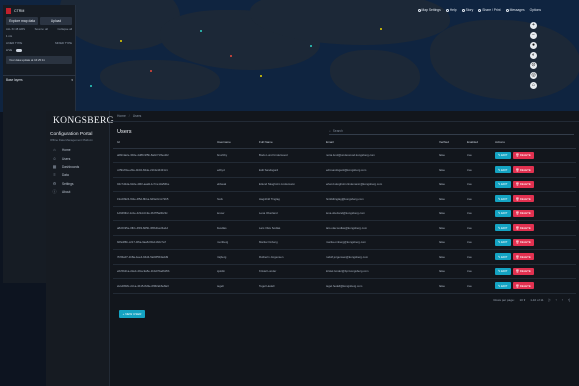  What do you see at coordinates (533, 65) in the screenshot?
I see `target-button: ⊙` at bounding box center [533, 65].